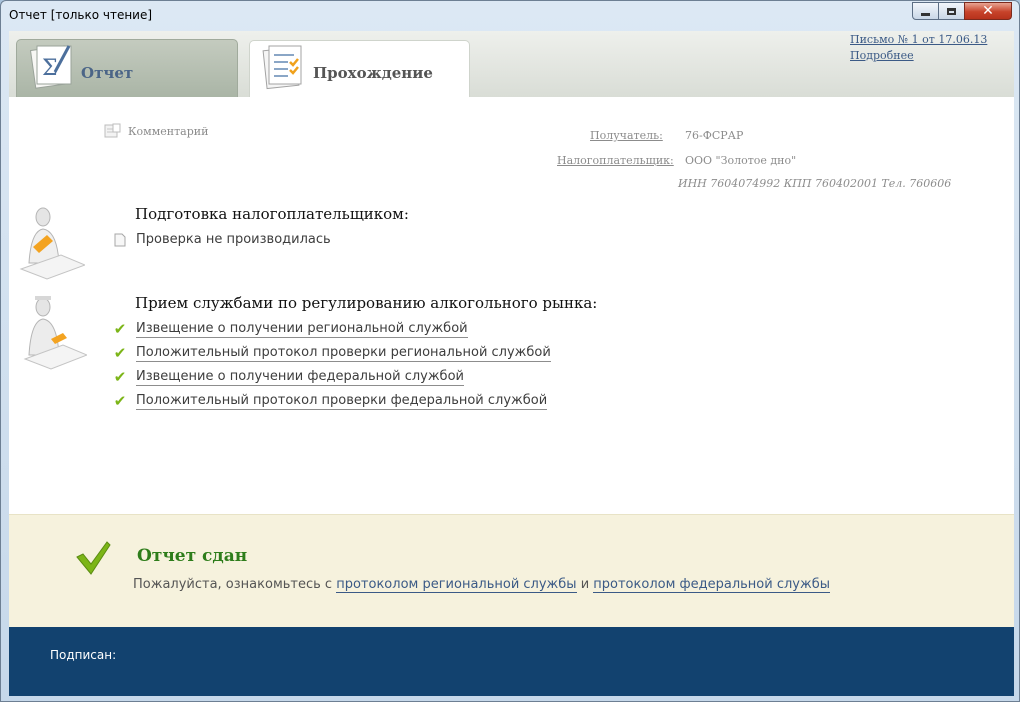  What do you see at coordinates (83, 655) in the screenshot?
I see `signed-label: Подписан:` at bounding box center [83, 655].